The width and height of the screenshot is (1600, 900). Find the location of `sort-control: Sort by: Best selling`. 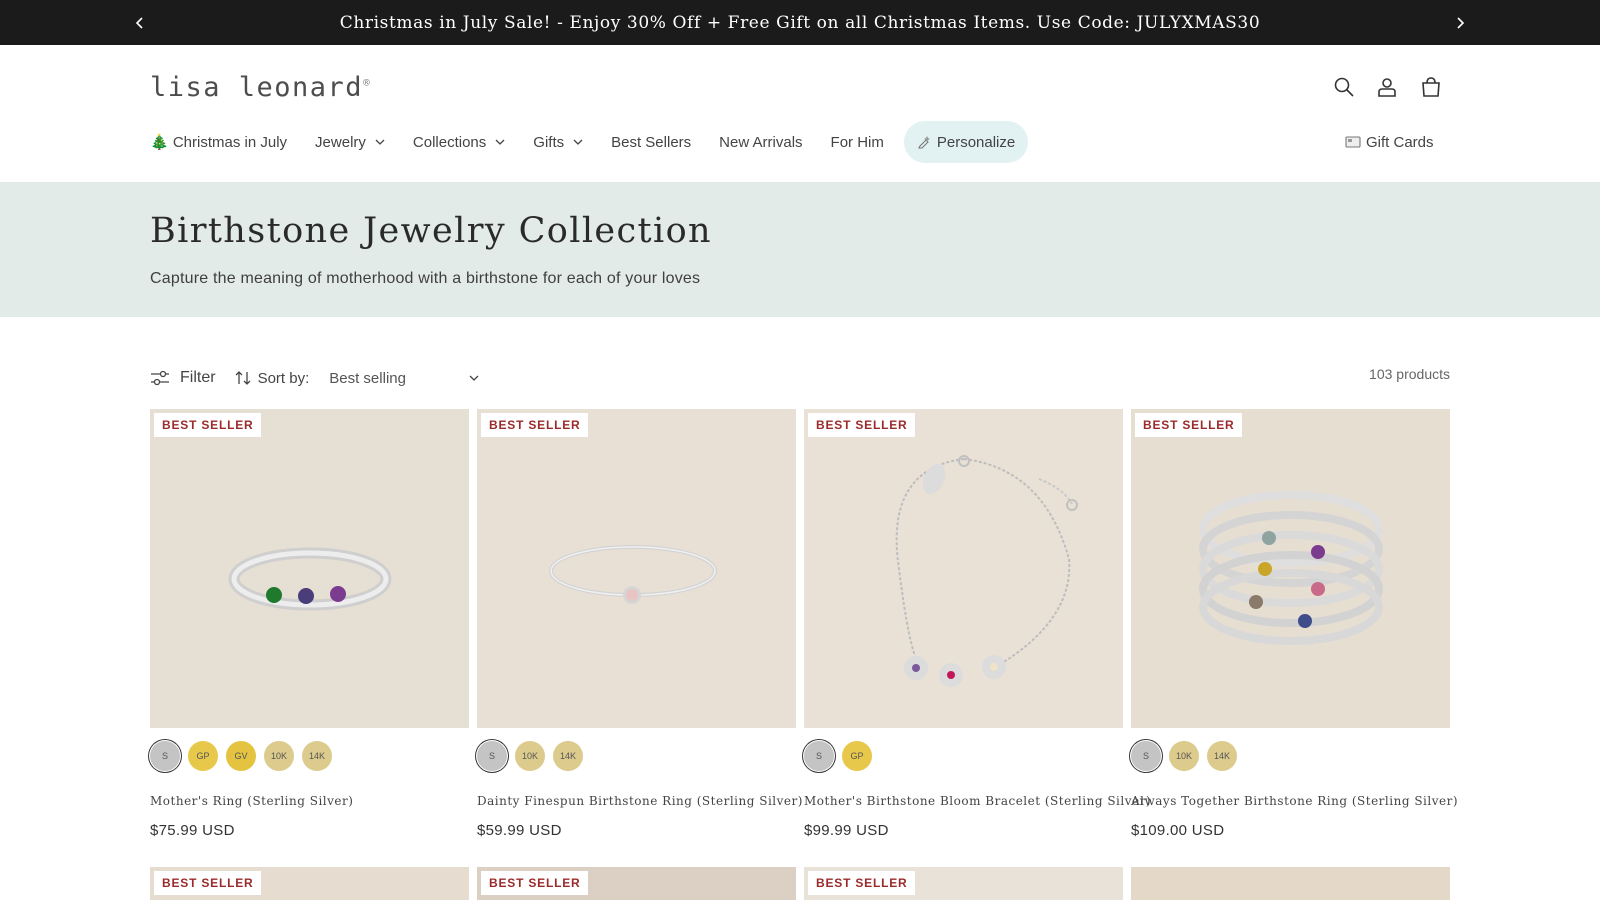

sort-control: Sort by: Best selling is located at coordinates (357, 378).